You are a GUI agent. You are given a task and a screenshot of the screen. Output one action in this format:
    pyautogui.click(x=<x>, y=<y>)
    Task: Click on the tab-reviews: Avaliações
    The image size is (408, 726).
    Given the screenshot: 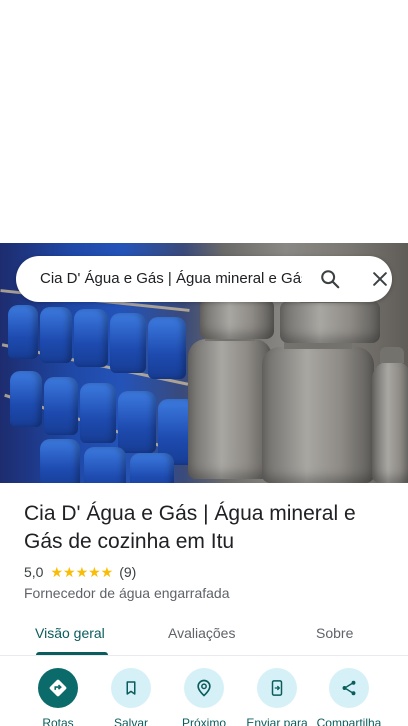 What is the action you would take?
    pyautogui.click(x=201, y=633)
    